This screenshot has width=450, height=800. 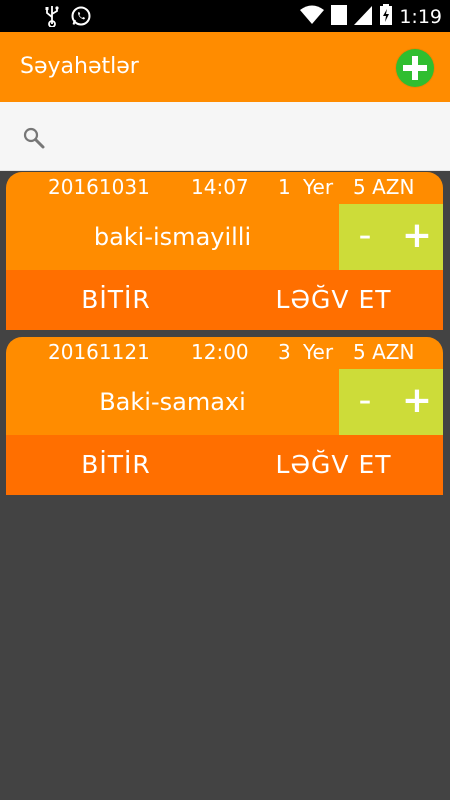 What do you see at coordinates (172, 237) in the screenshot?
I see `trip-route: baki-ismayilli` at bounding box center [172, 237].